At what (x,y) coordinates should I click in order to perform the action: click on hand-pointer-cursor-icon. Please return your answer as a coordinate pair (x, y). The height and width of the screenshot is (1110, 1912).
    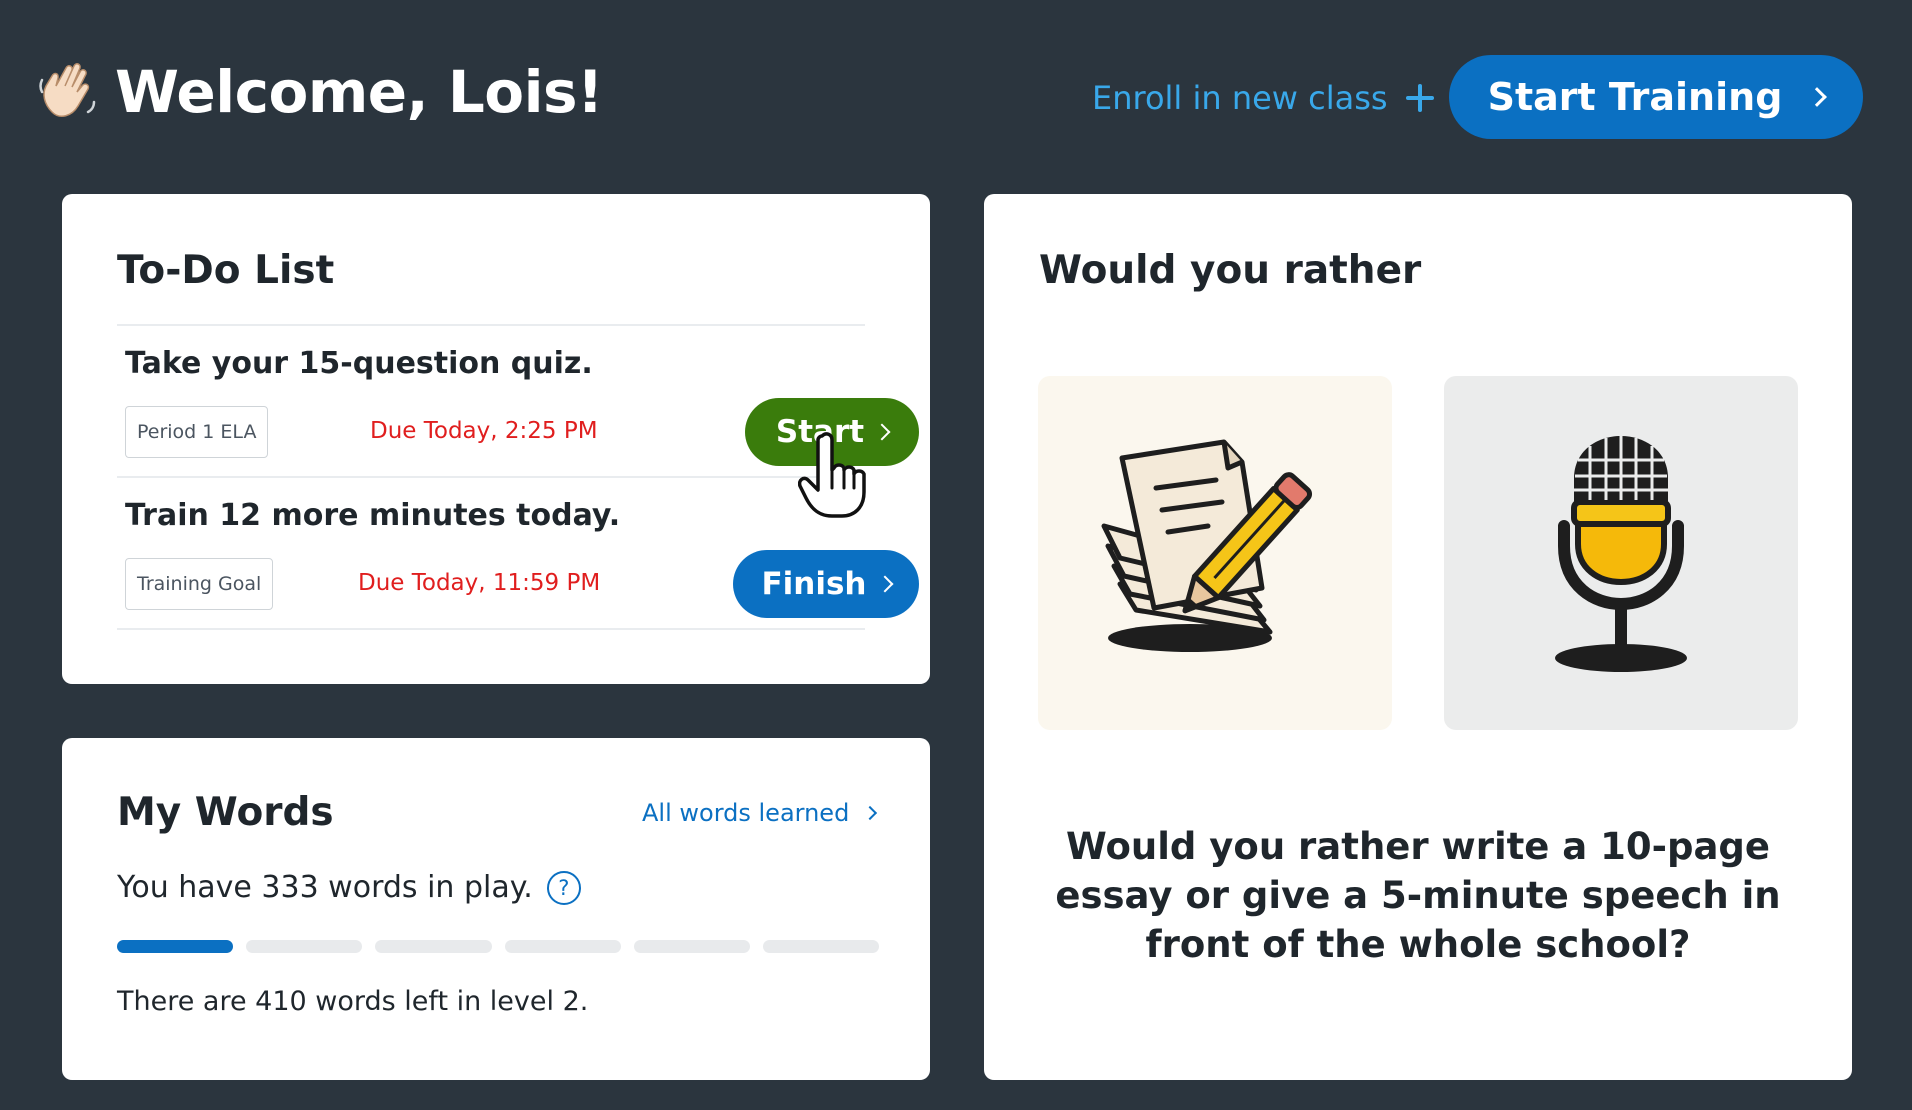
    Looking at the image, I should click on (832, 475).